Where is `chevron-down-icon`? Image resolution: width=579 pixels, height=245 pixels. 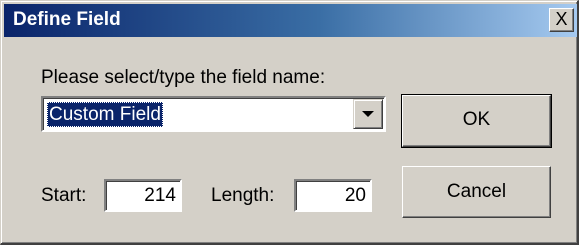 chevron-down-icon is located at coordinates (368, 114).